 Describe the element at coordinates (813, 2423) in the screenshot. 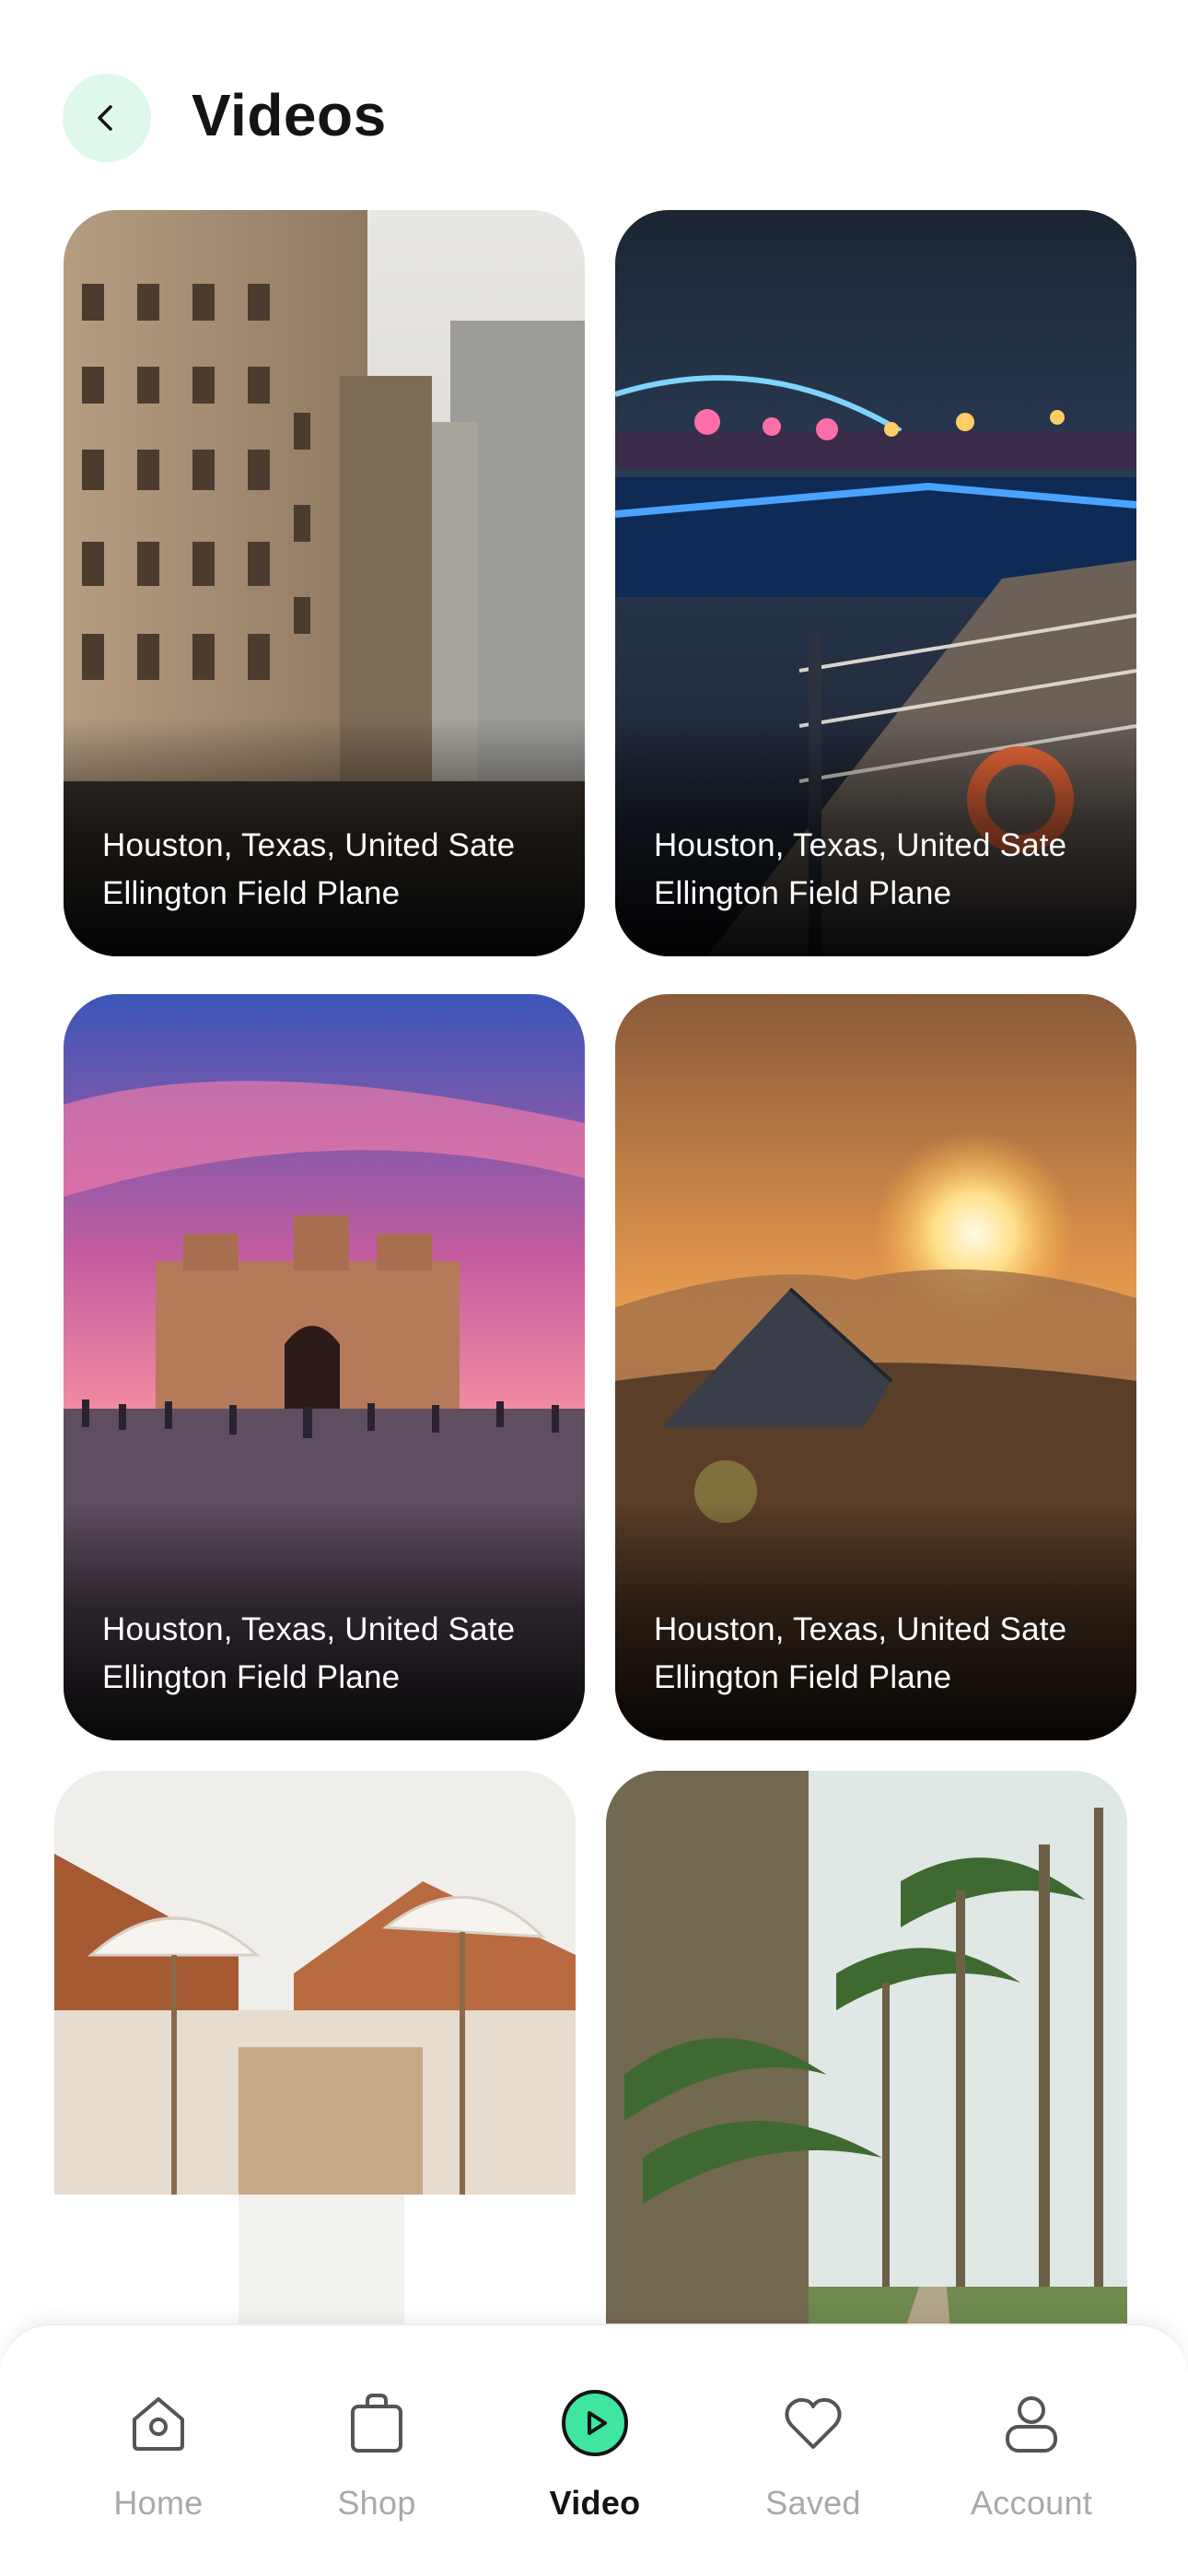

I see `heart-icon` at that location.